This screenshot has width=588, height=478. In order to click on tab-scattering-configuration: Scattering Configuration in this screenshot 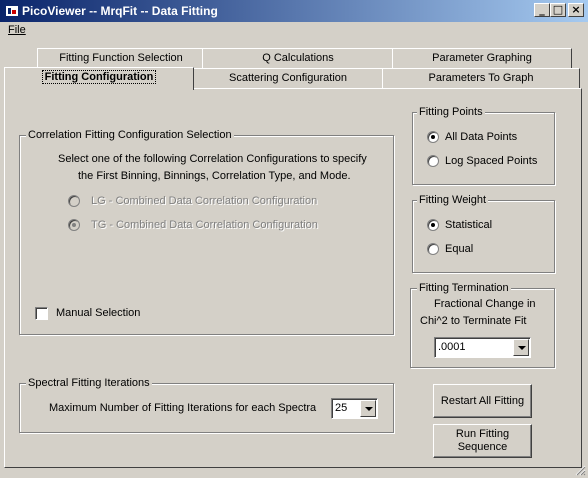, I will do `click(288, 78)`.